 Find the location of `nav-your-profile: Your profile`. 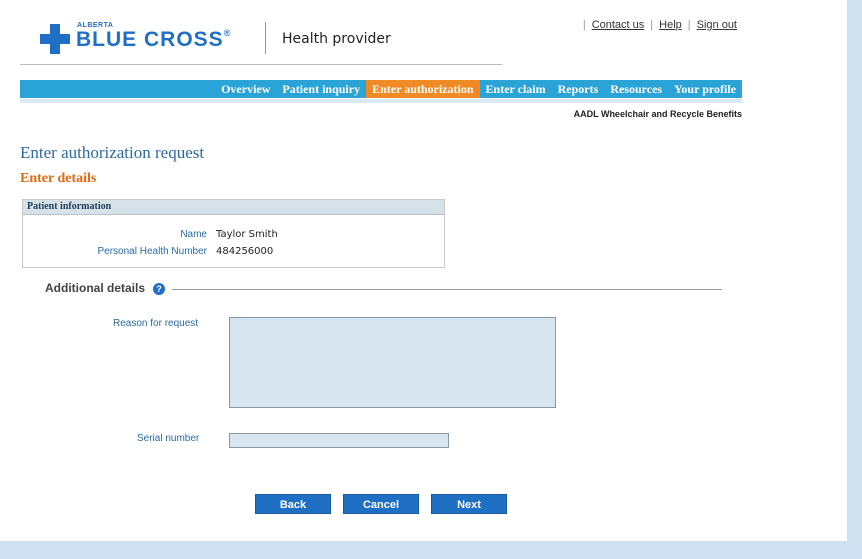

nav-your-profile: Your profile is located at coordinates (705, 89).